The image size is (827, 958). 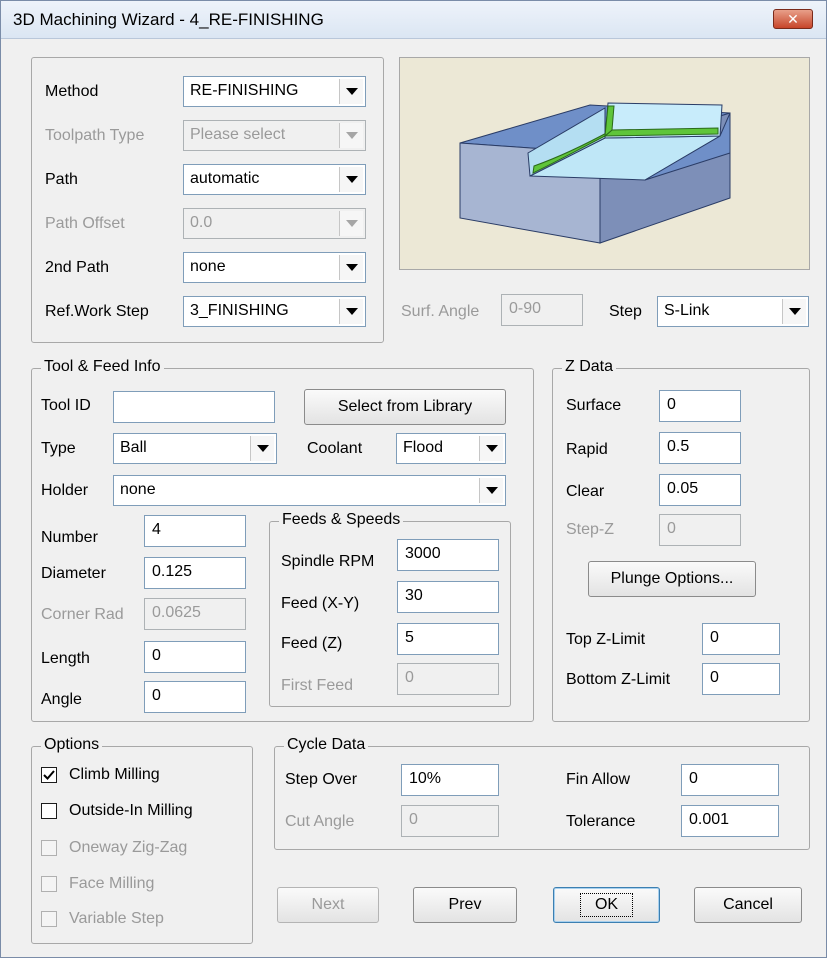 I want to click on diameter-input: 0.125, so click(x=195, y=573).